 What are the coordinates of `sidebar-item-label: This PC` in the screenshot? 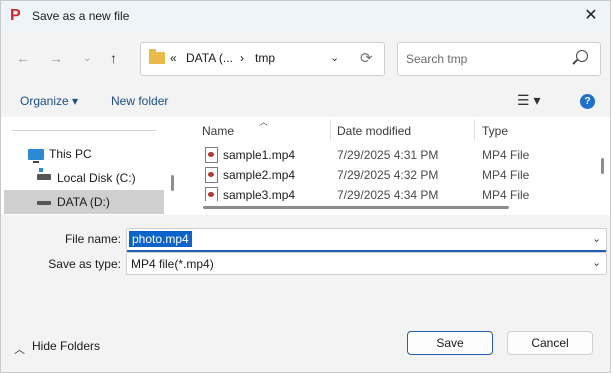 It's located at (70, 154).